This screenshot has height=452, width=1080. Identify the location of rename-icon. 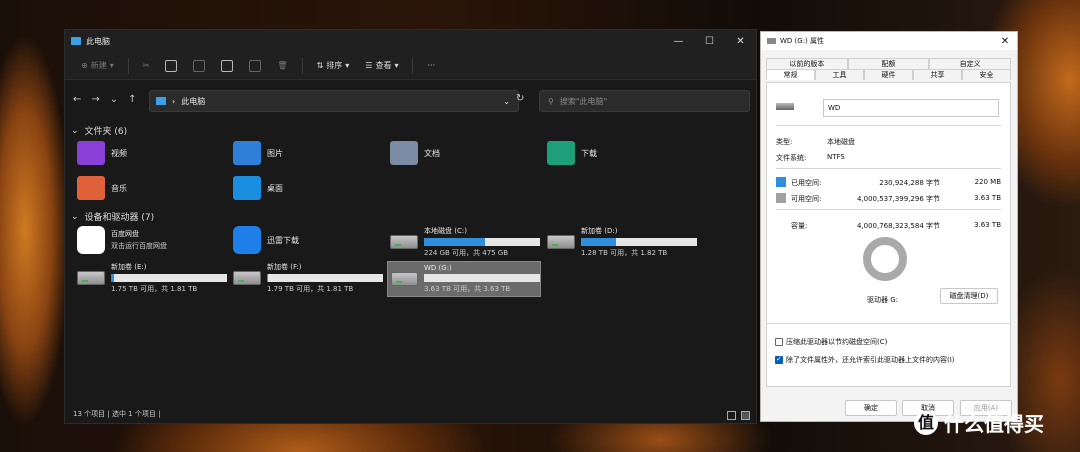
(227, 65).